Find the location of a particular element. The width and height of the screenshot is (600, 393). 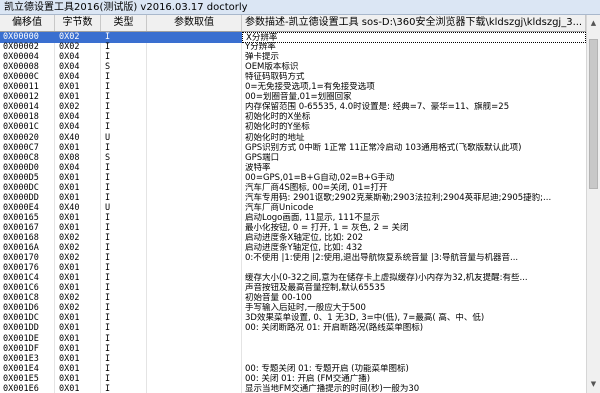

column-header-type: 字节数 is located at coordinates (78, 23).